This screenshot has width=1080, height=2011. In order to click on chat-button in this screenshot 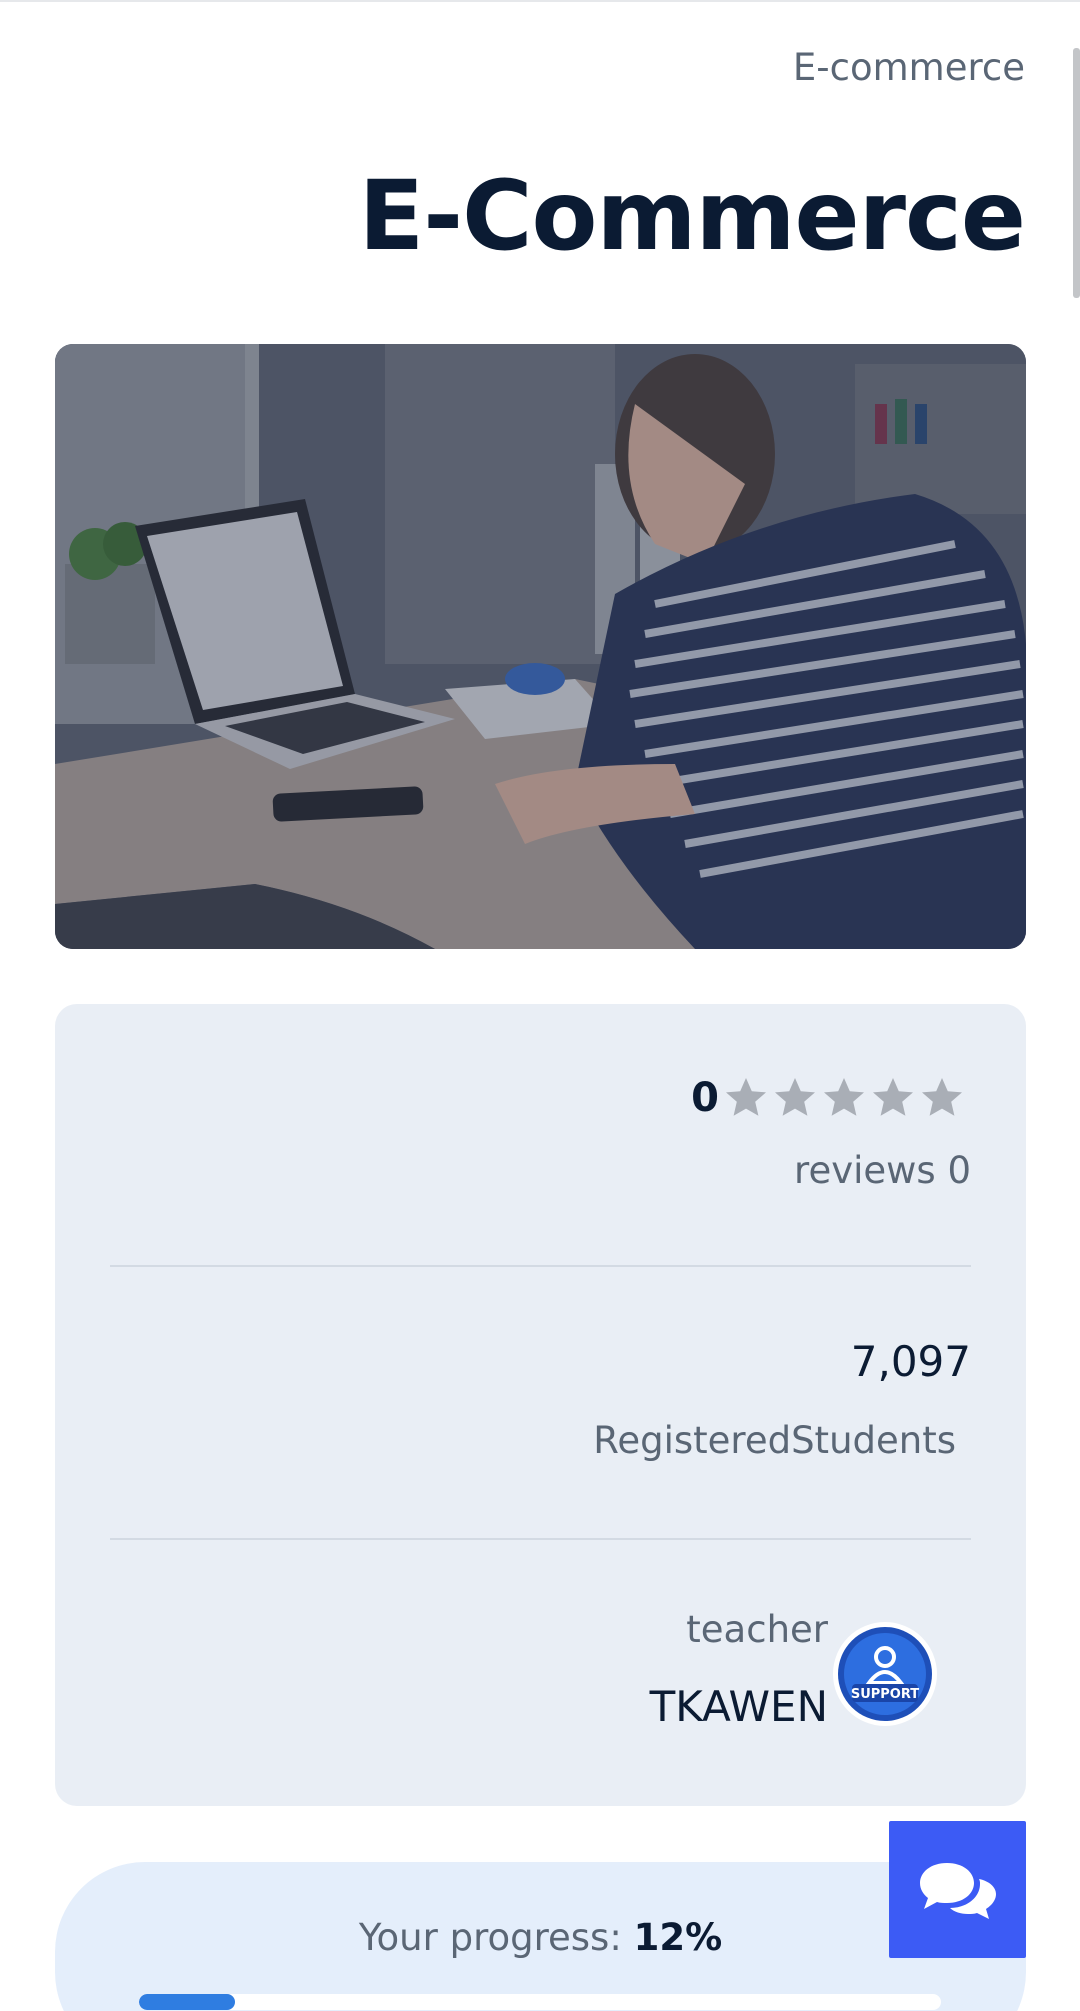, I will do `click(957, 1889)`.